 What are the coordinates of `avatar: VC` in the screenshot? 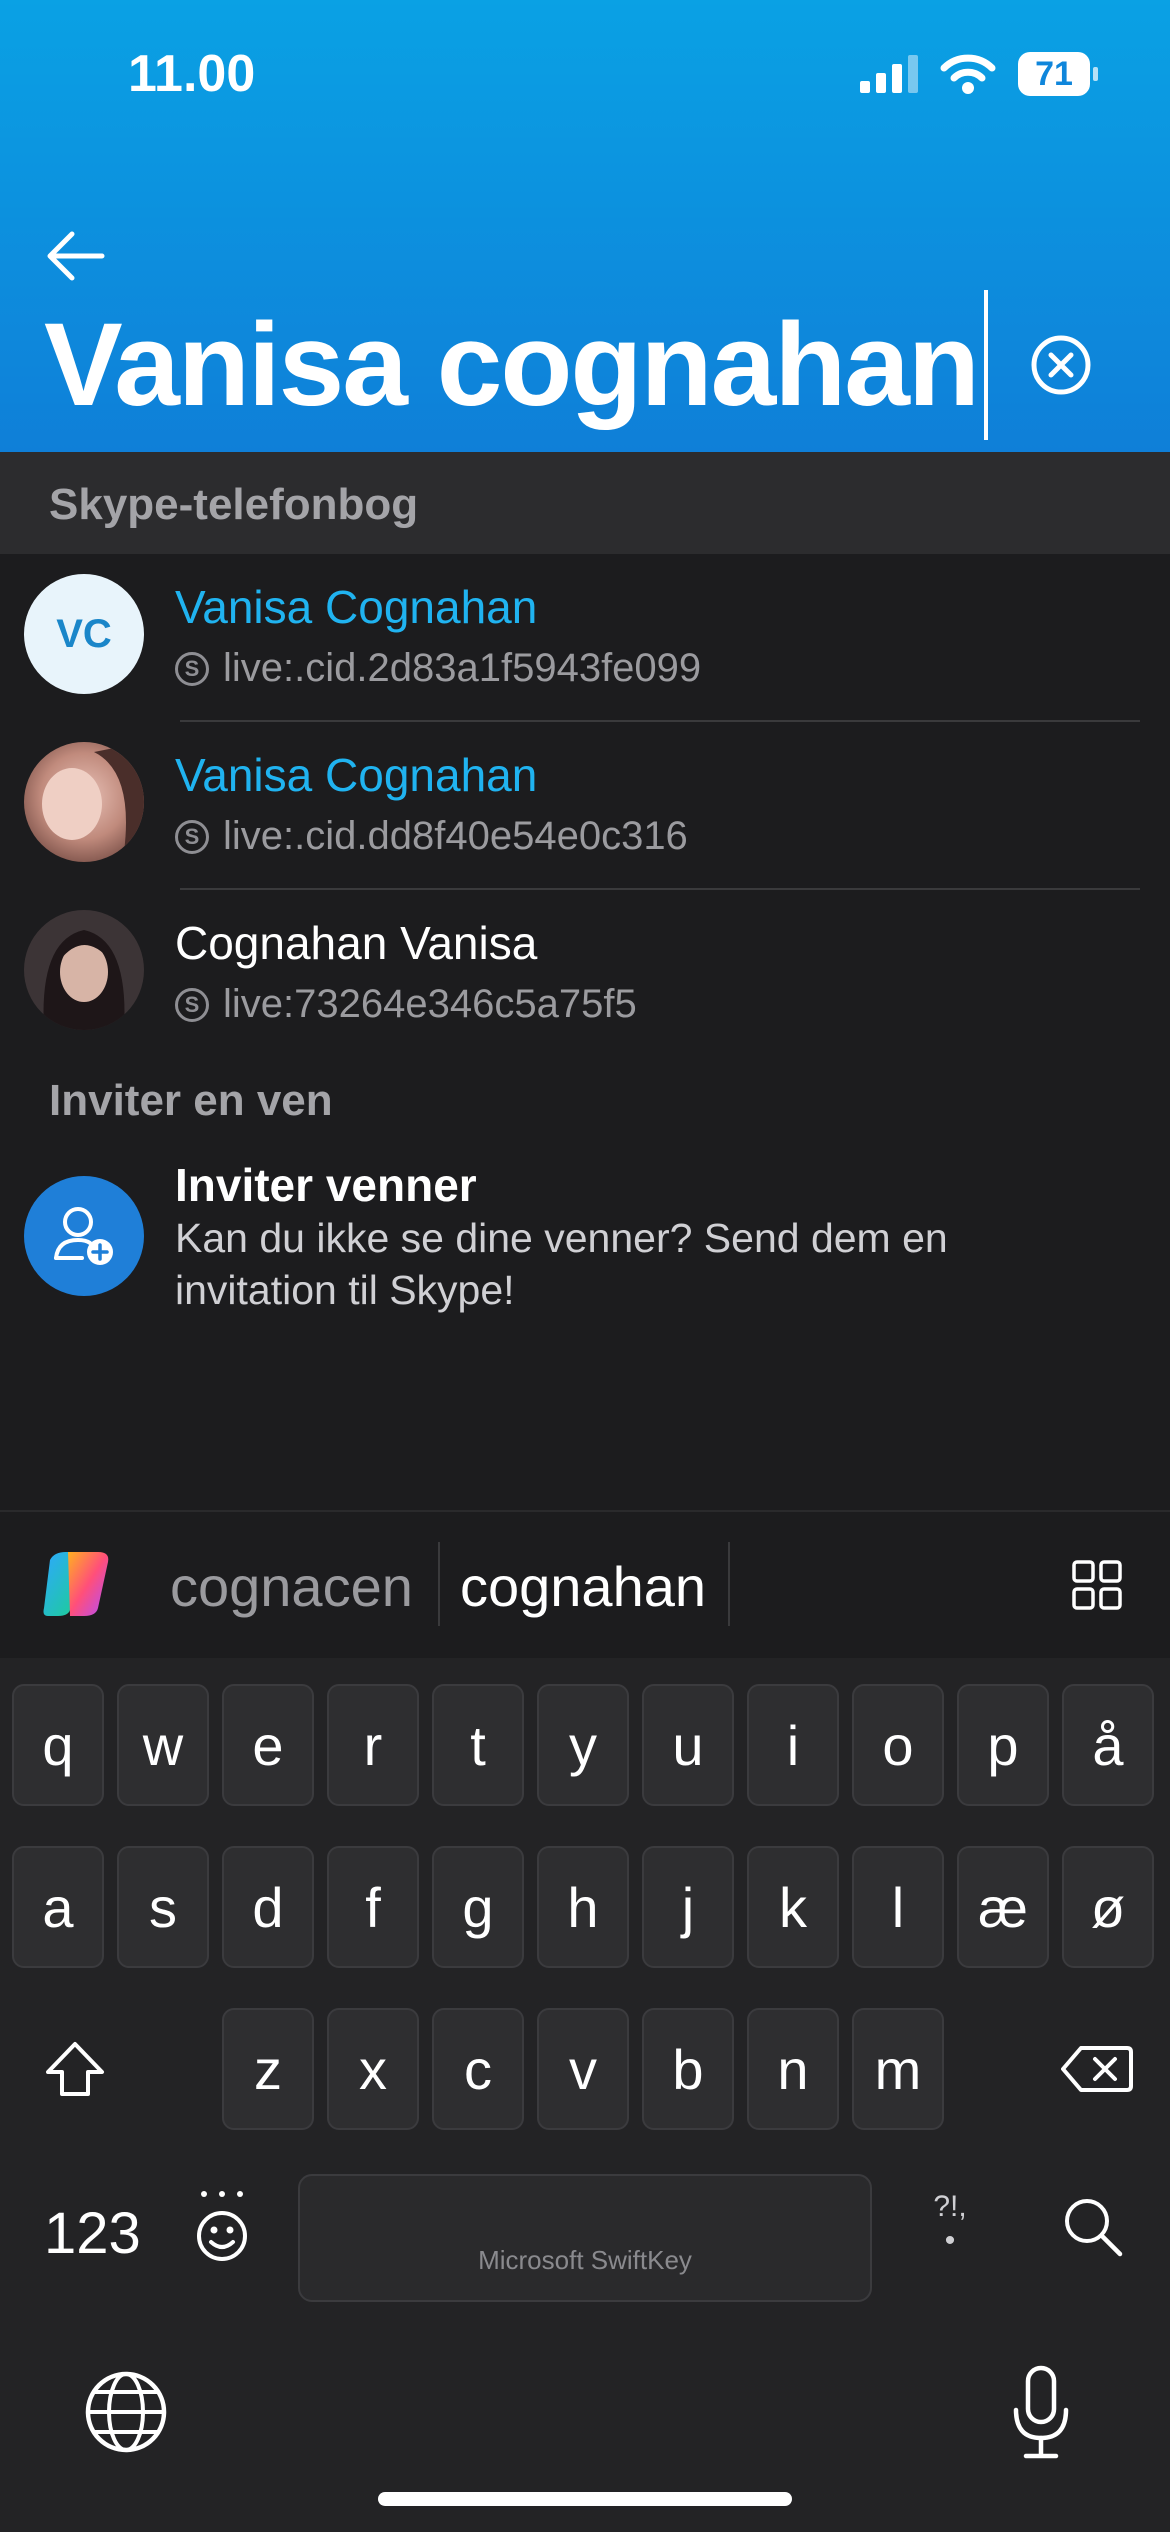 It's located at (84, 634).